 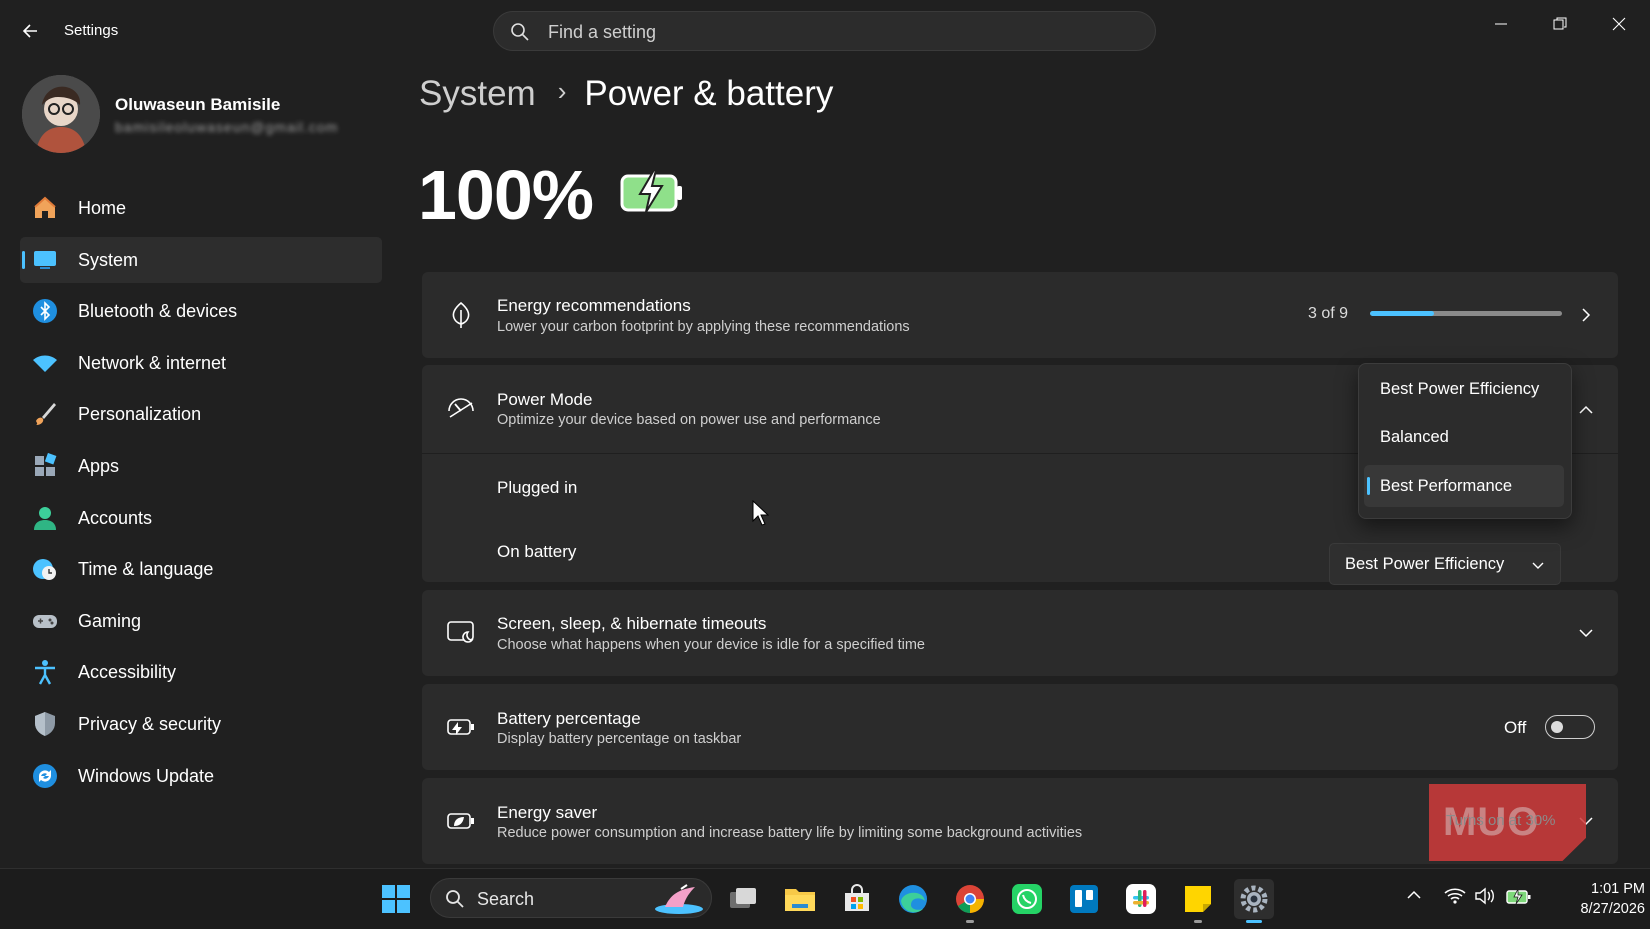 What do you see at coordinates (506, 899) in the screenshot?
I see `taskbar-search-label: Search` at bounding box center [506, 899].